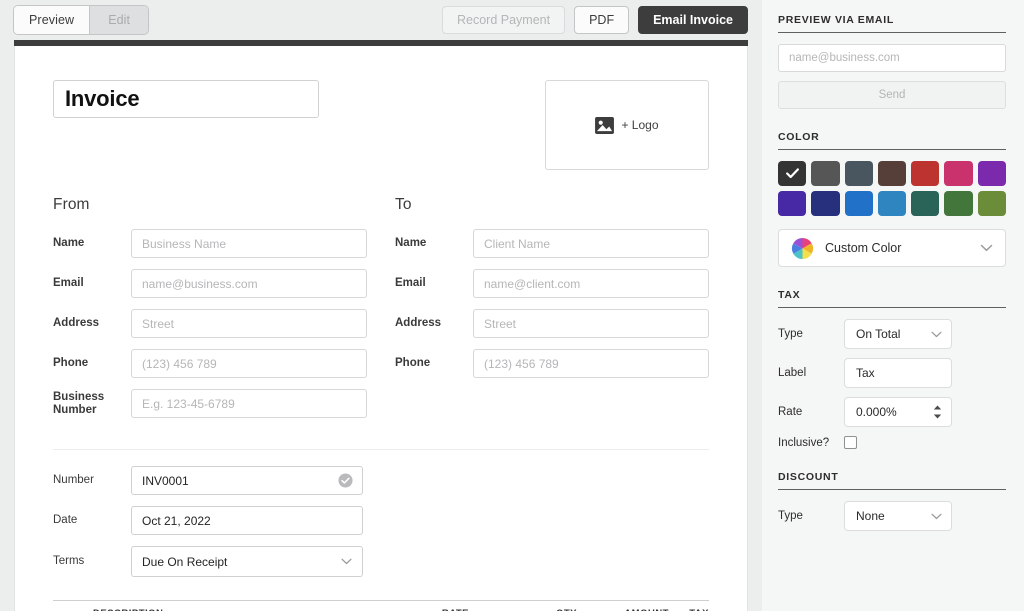  I want to click on invoice-number-input: INV0001, so click(247, 480).